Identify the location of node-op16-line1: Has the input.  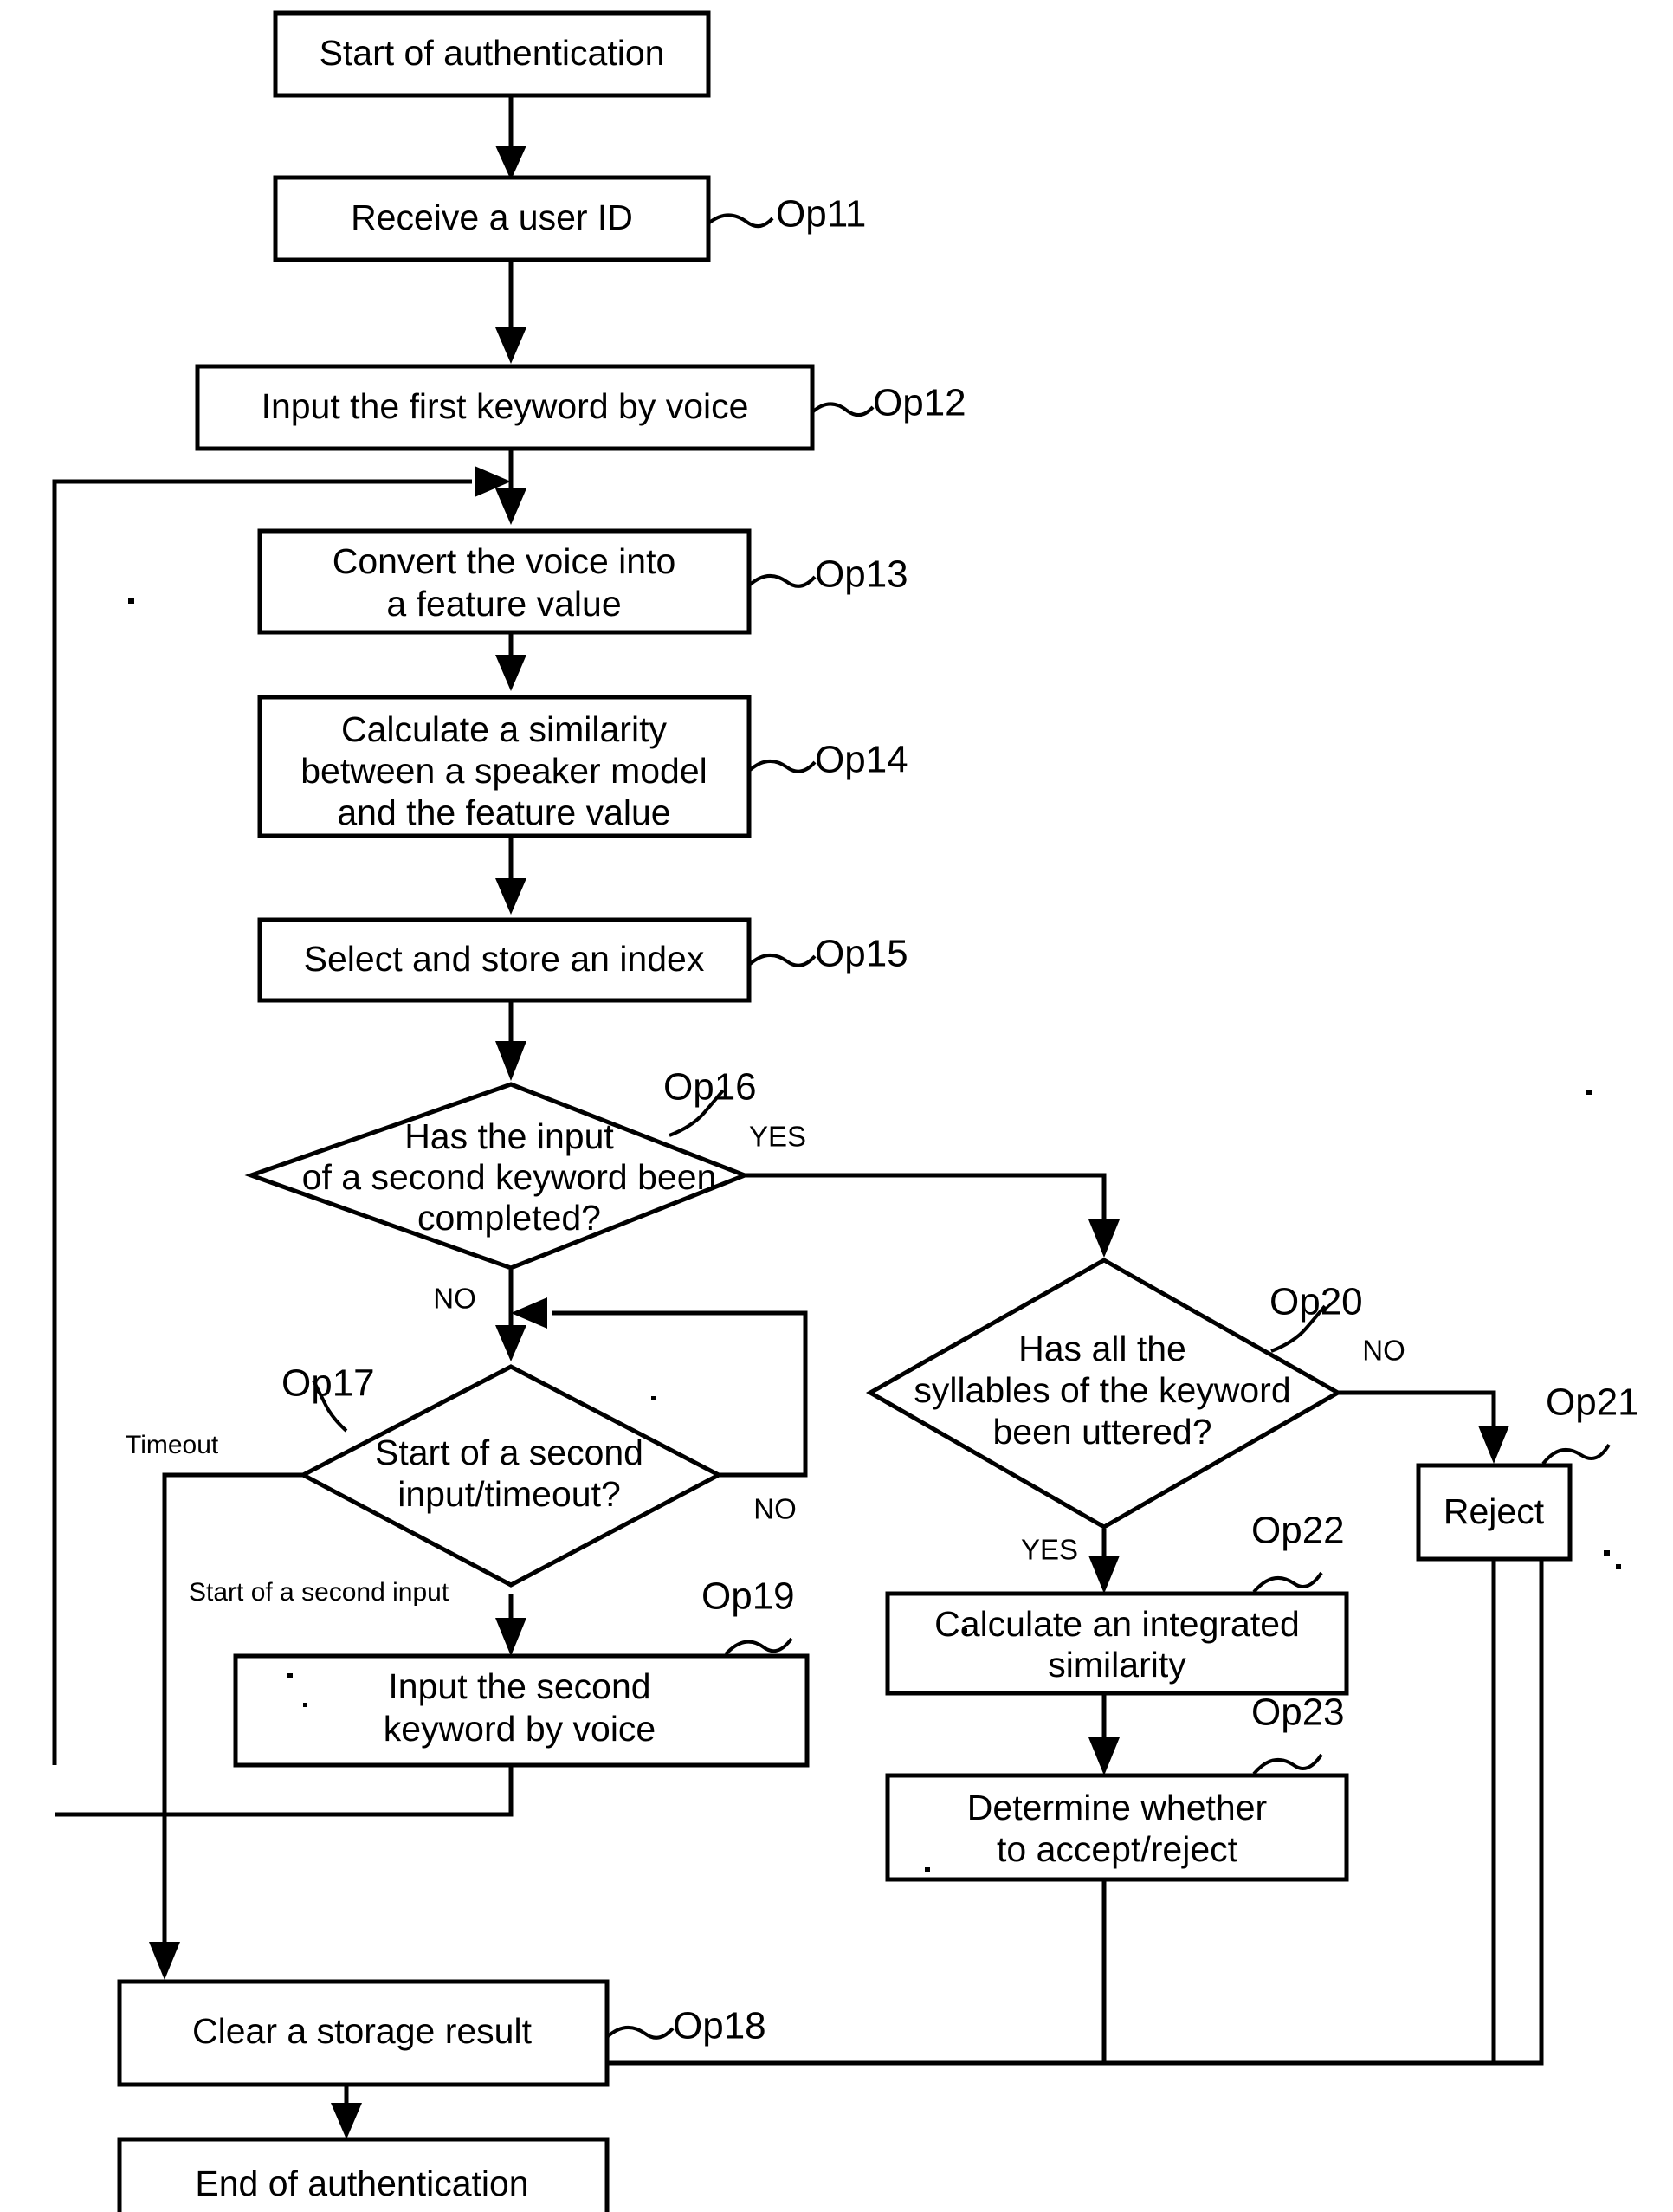
(509, 1136).